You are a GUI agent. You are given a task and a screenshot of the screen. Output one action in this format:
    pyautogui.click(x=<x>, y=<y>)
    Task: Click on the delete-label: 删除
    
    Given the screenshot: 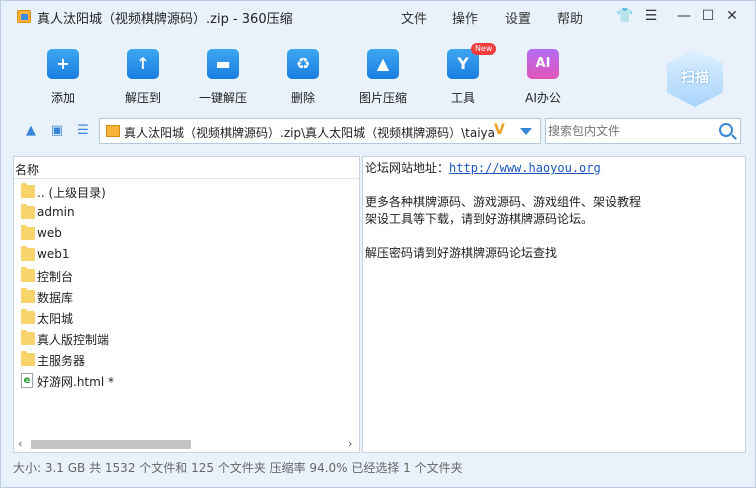 What is the action you would take?
    pyautogui.click(x=302, y=98)
    